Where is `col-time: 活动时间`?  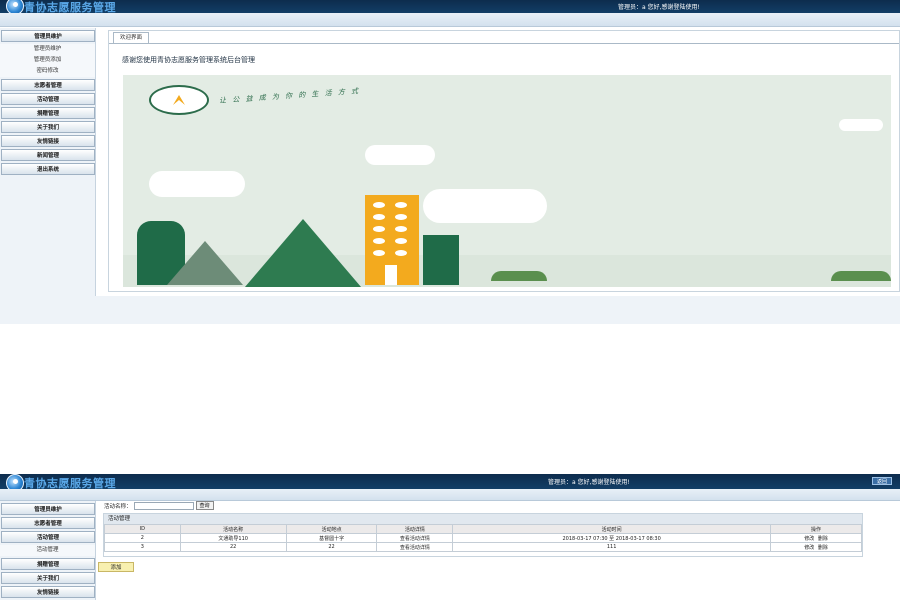
col-time: 活动时间 is located at coordinates (612, 529).